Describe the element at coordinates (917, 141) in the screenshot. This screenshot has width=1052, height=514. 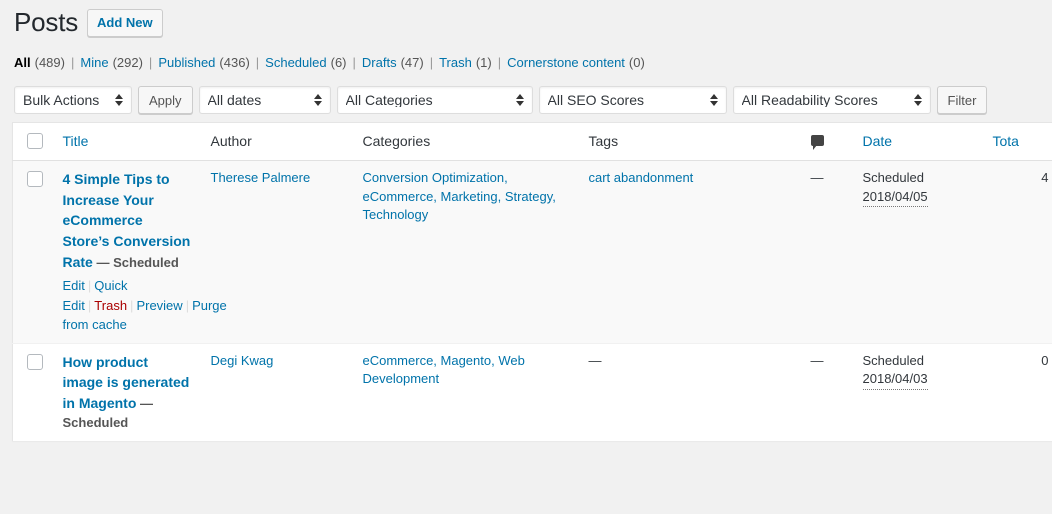
I see `column-header-date: Date` at that location.